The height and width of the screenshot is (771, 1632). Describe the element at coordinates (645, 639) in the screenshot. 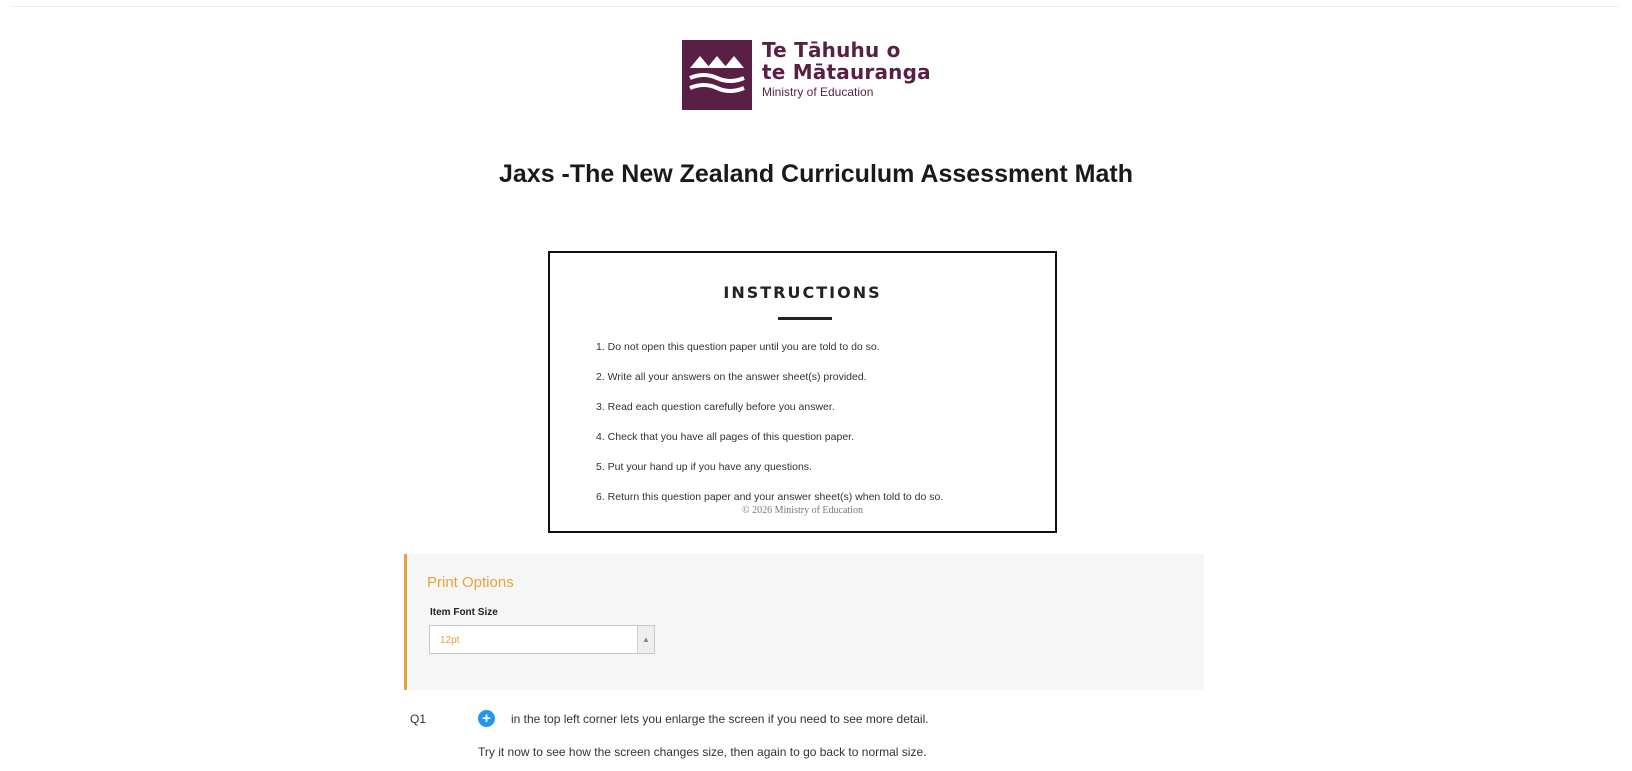

I see `chevron-down-icon: ▲` at that location.